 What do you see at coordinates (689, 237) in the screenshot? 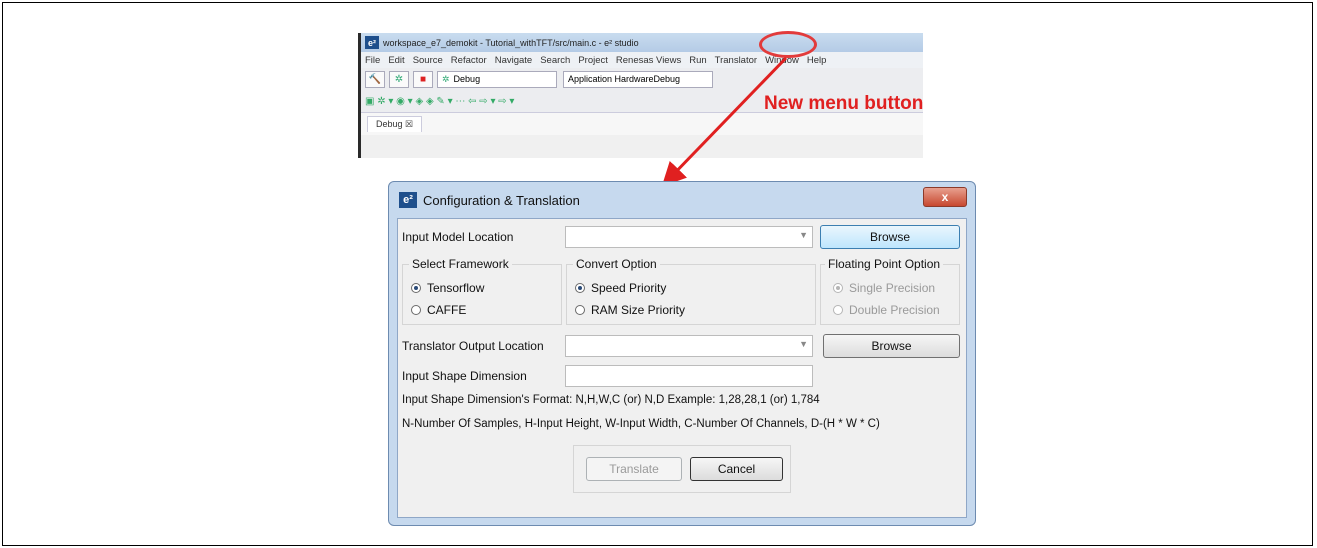
I see `input-model-combo: ▼` at bounding box center [689, 237].